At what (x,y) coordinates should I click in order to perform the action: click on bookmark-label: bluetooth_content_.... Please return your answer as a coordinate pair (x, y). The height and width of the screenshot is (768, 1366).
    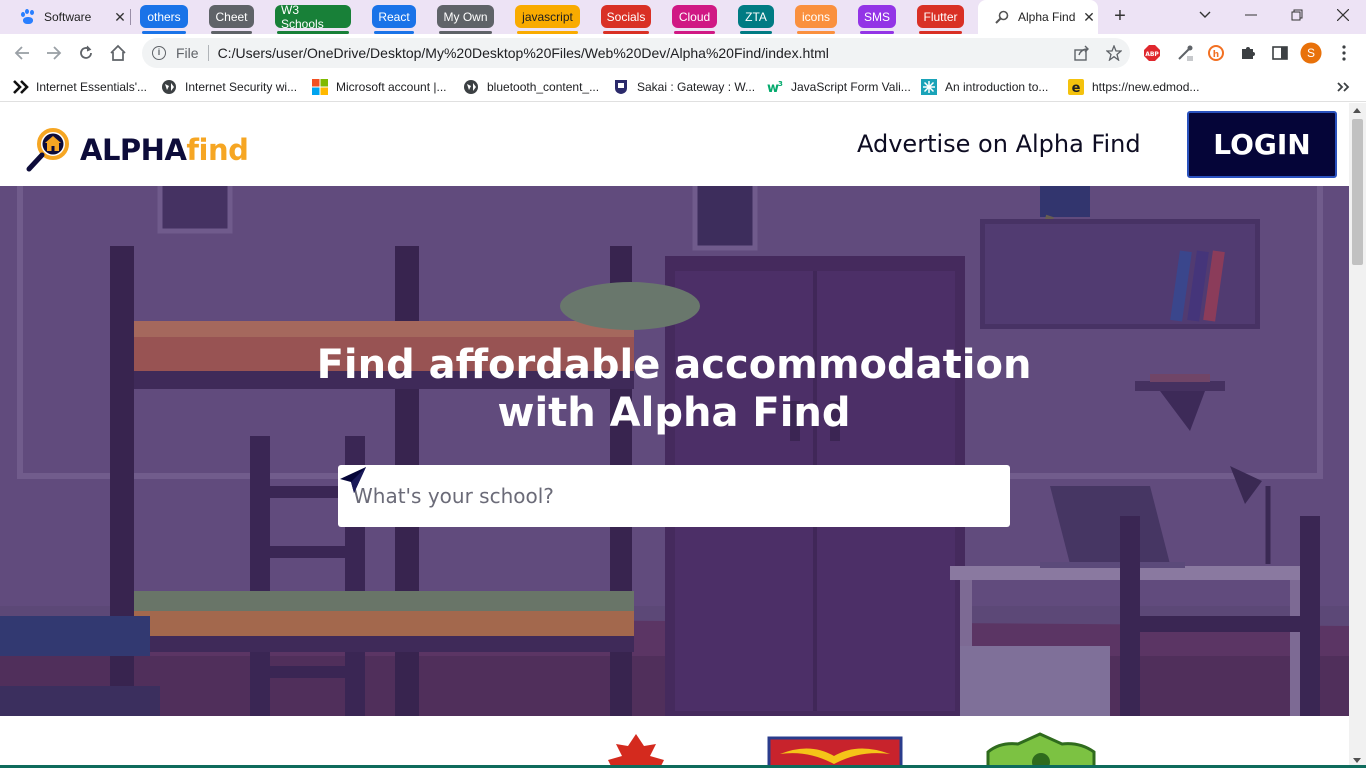
    Looking at the image, I should click on (543, 87).